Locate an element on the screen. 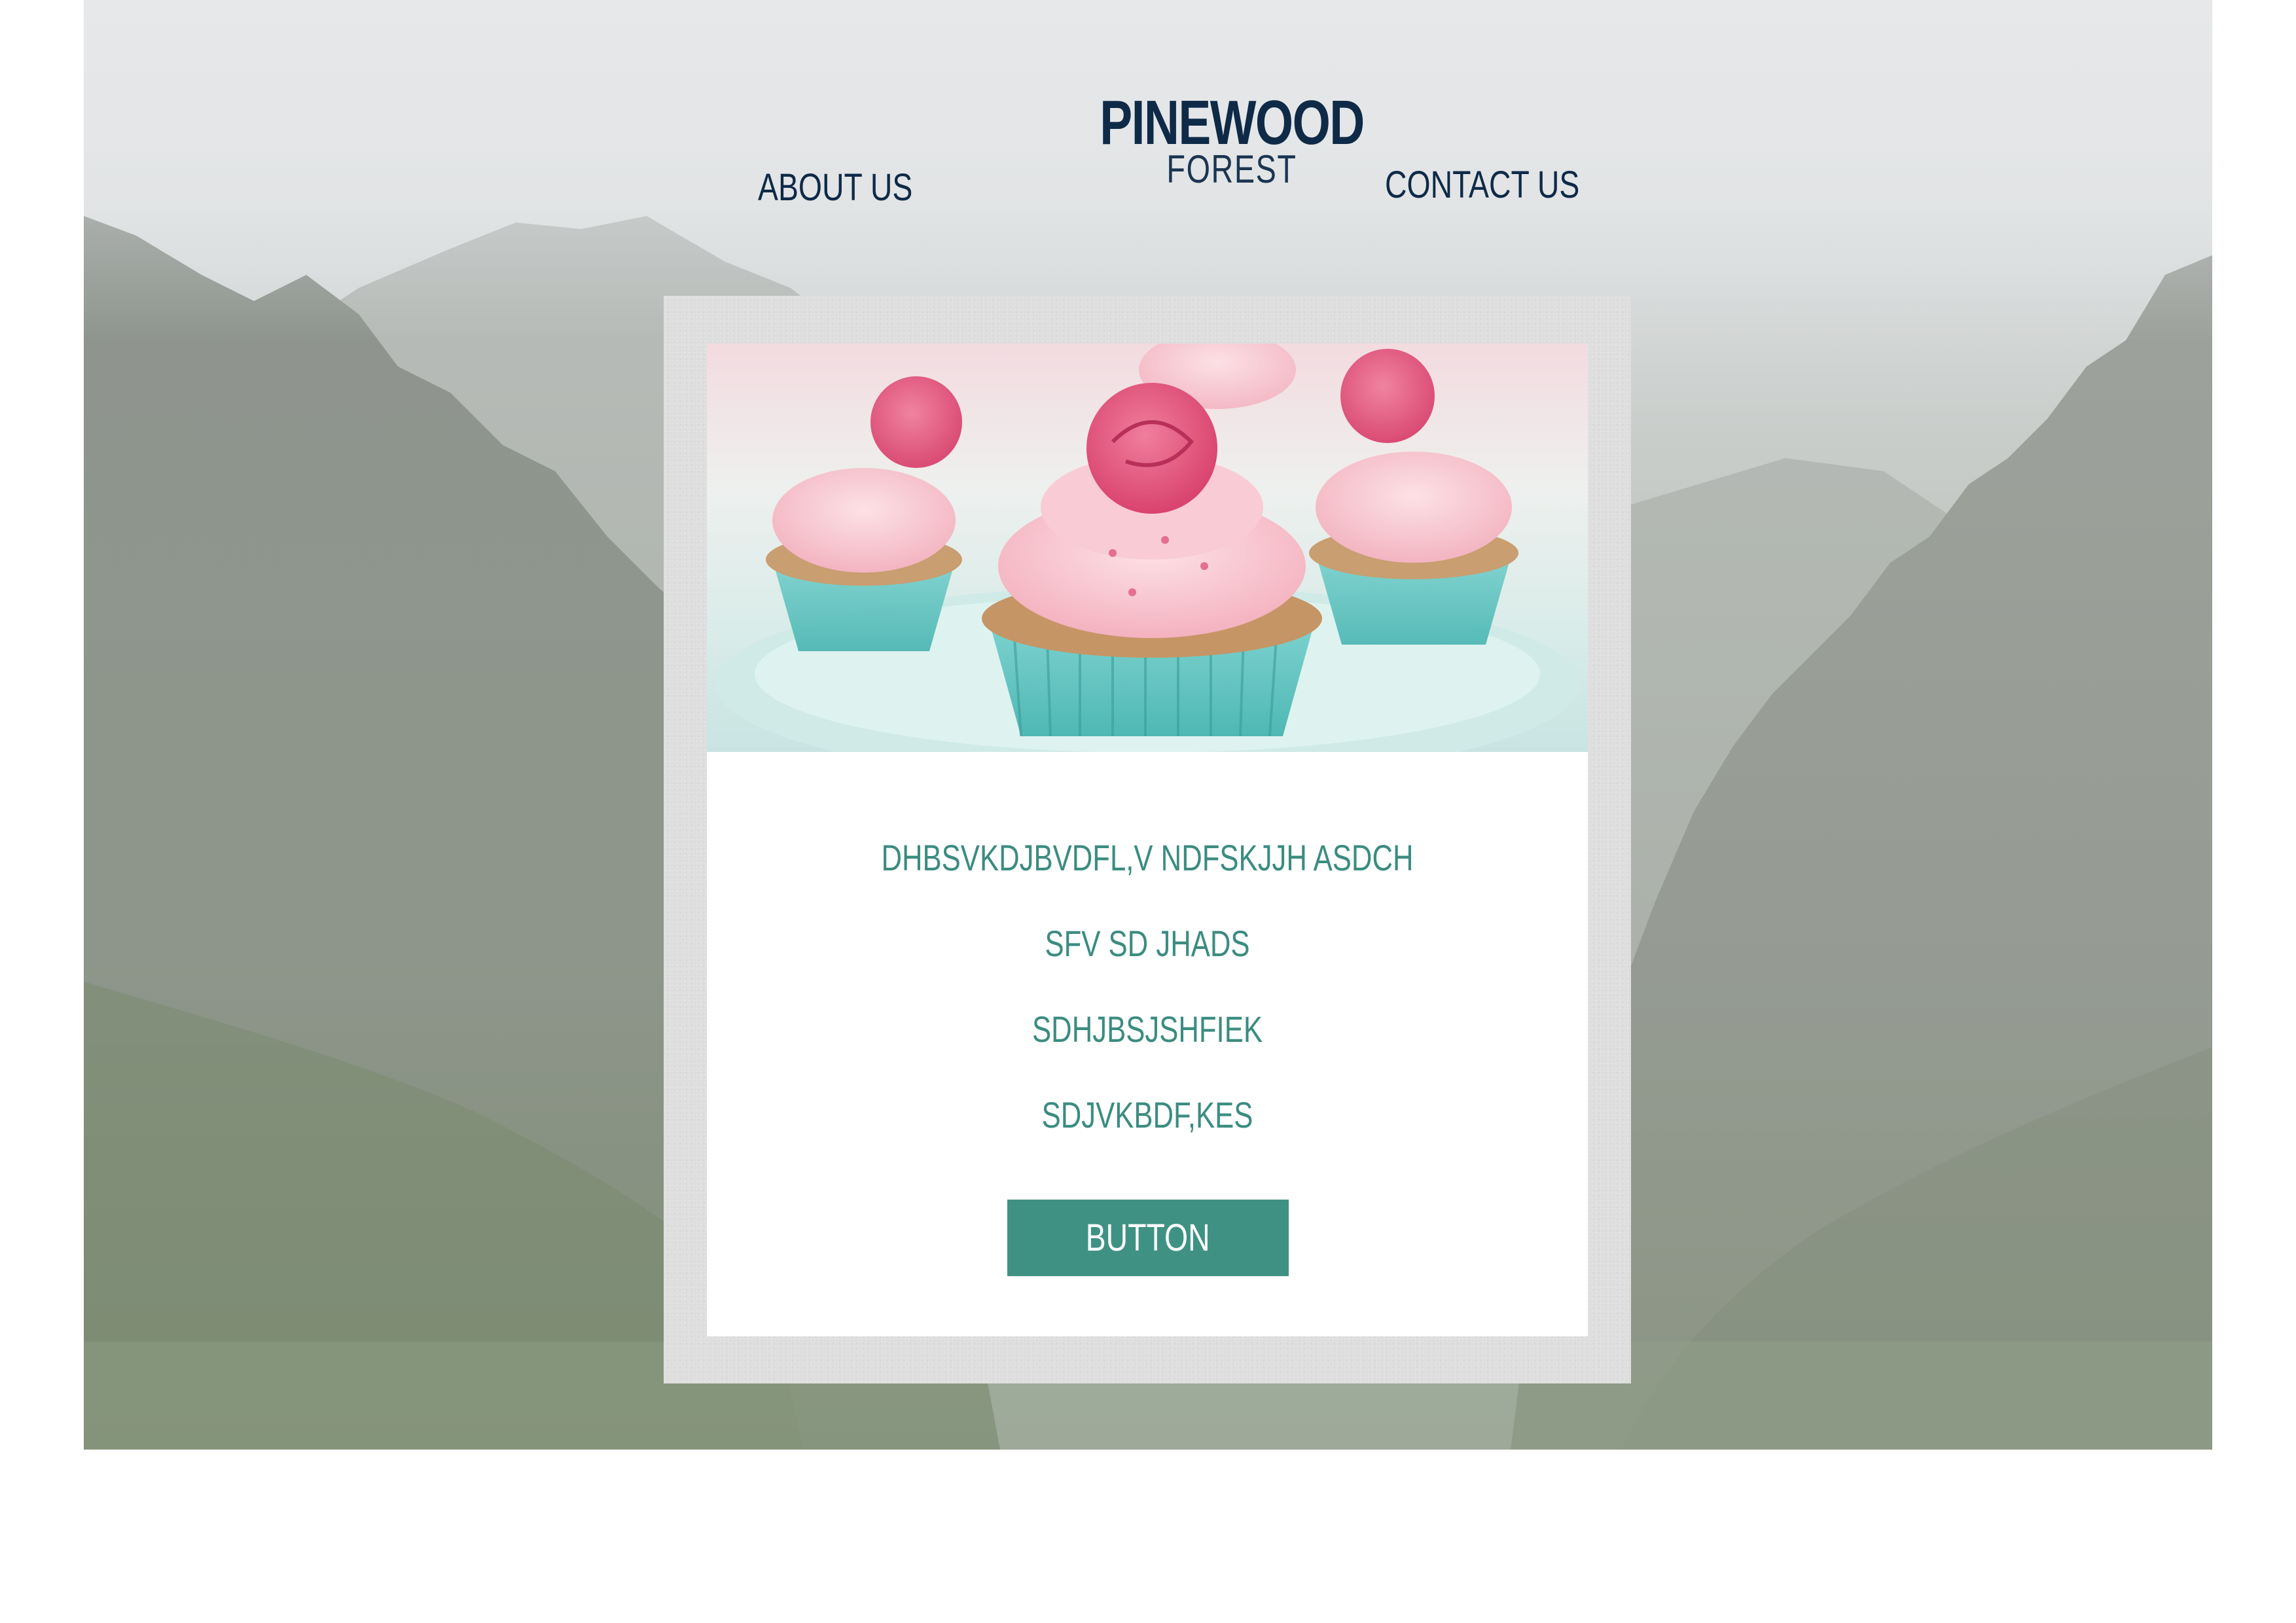  primary-button: BUTTON is located at coordinates (1148, 1238).